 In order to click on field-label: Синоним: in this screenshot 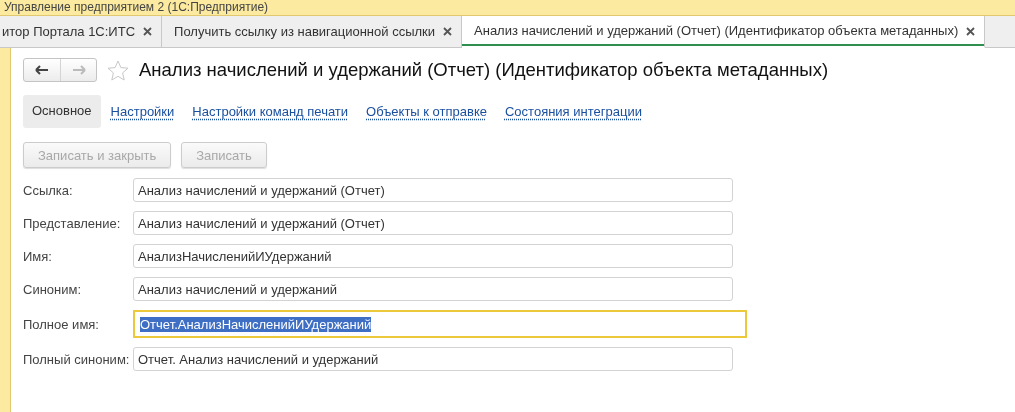, I will do `click(53, 289)`.